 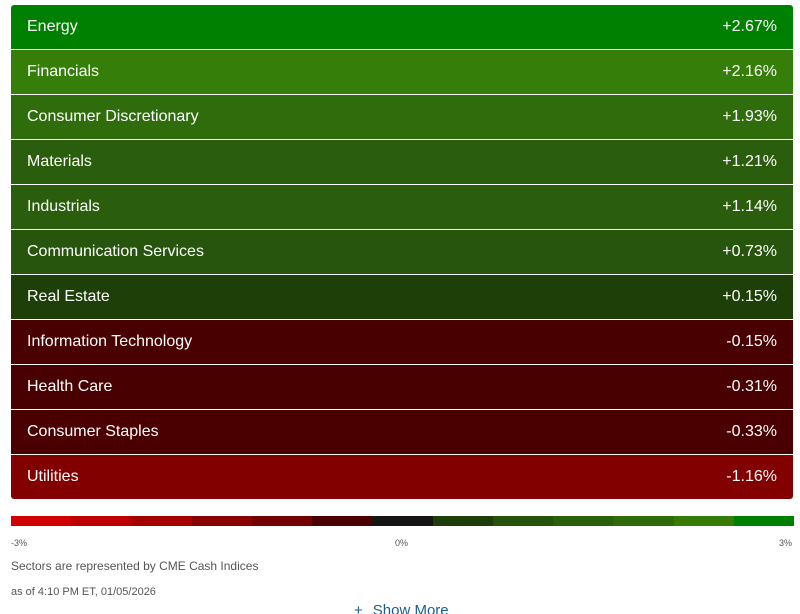 I want to click on sector-row: Utilities -1.16%, so click(x=402, y=477).